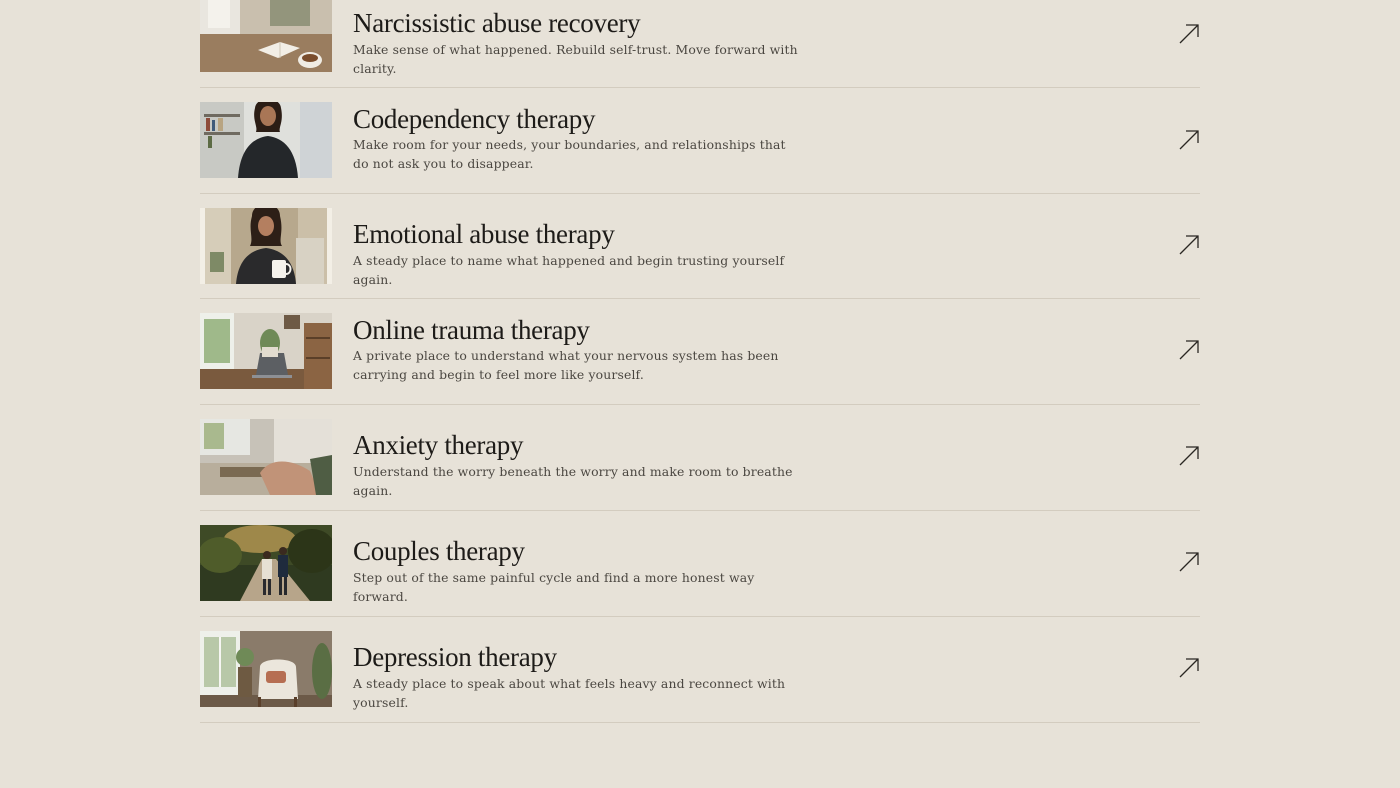 Image resolution: width=1400 pixels, height=788 pixels. Describe the element at coordinates (439, 551) in the screenshot. I see `service-title: Couples therapy` at that location.